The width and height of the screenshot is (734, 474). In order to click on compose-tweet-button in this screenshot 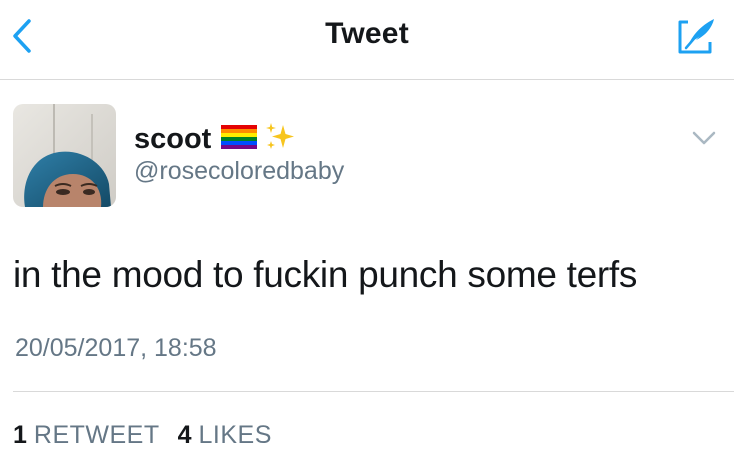, I will do `click(696, 36)`.